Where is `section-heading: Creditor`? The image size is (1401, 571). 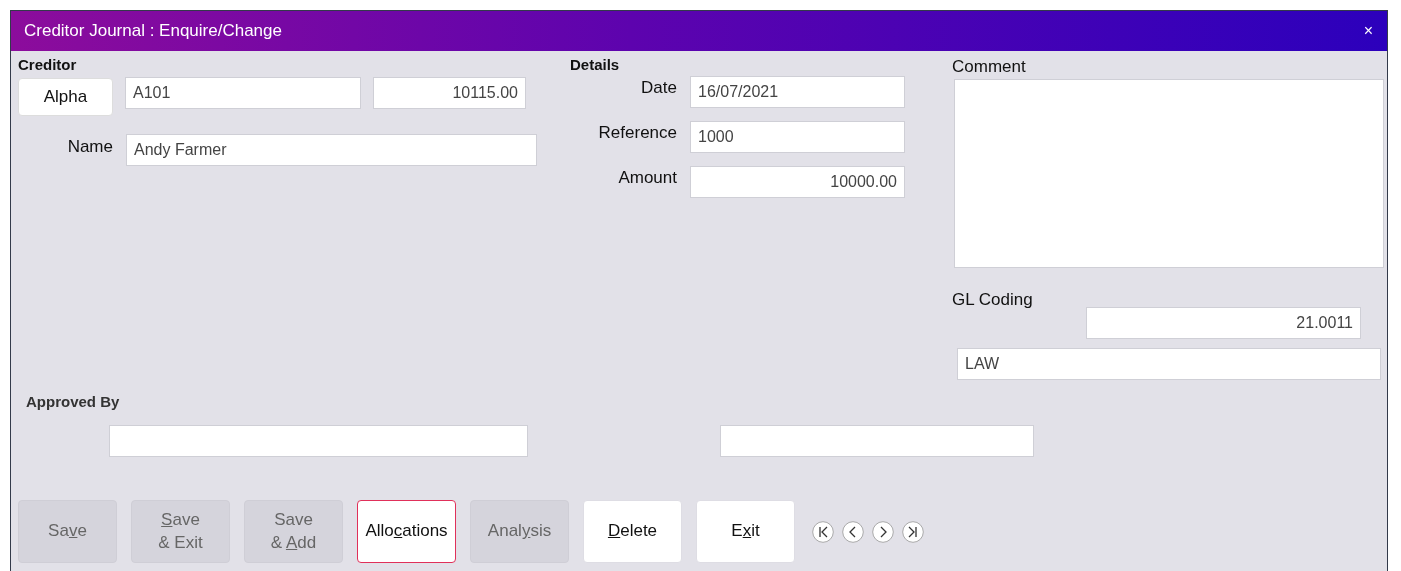
section-heading: Creditor is located at coordinates (48, 65).